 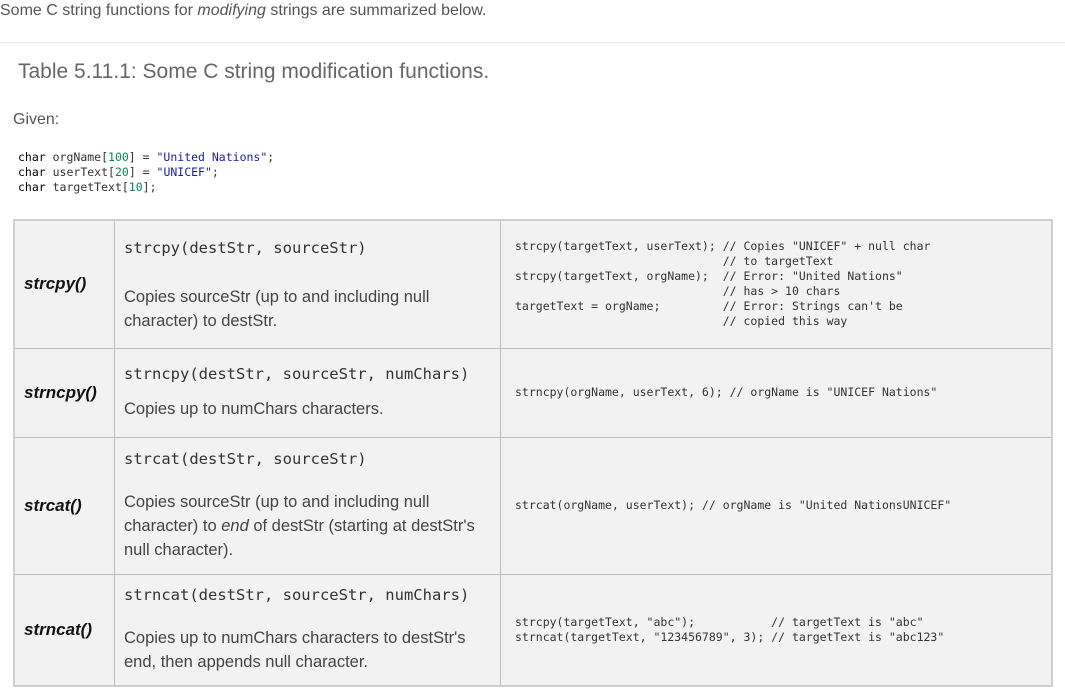 What do you see at coordinates (297, 373) in the screenshot?
I see `function-signature: strncpy(destStr, sourceStr, numChars)` at bounding box center [297, 373].